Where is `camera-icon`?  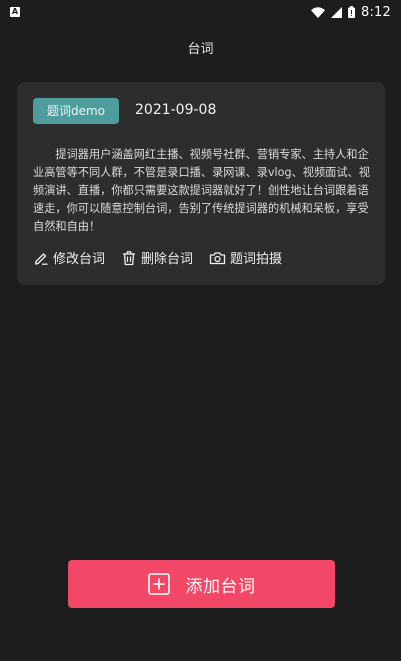
camera-icon is located at coordinates (217, 257).